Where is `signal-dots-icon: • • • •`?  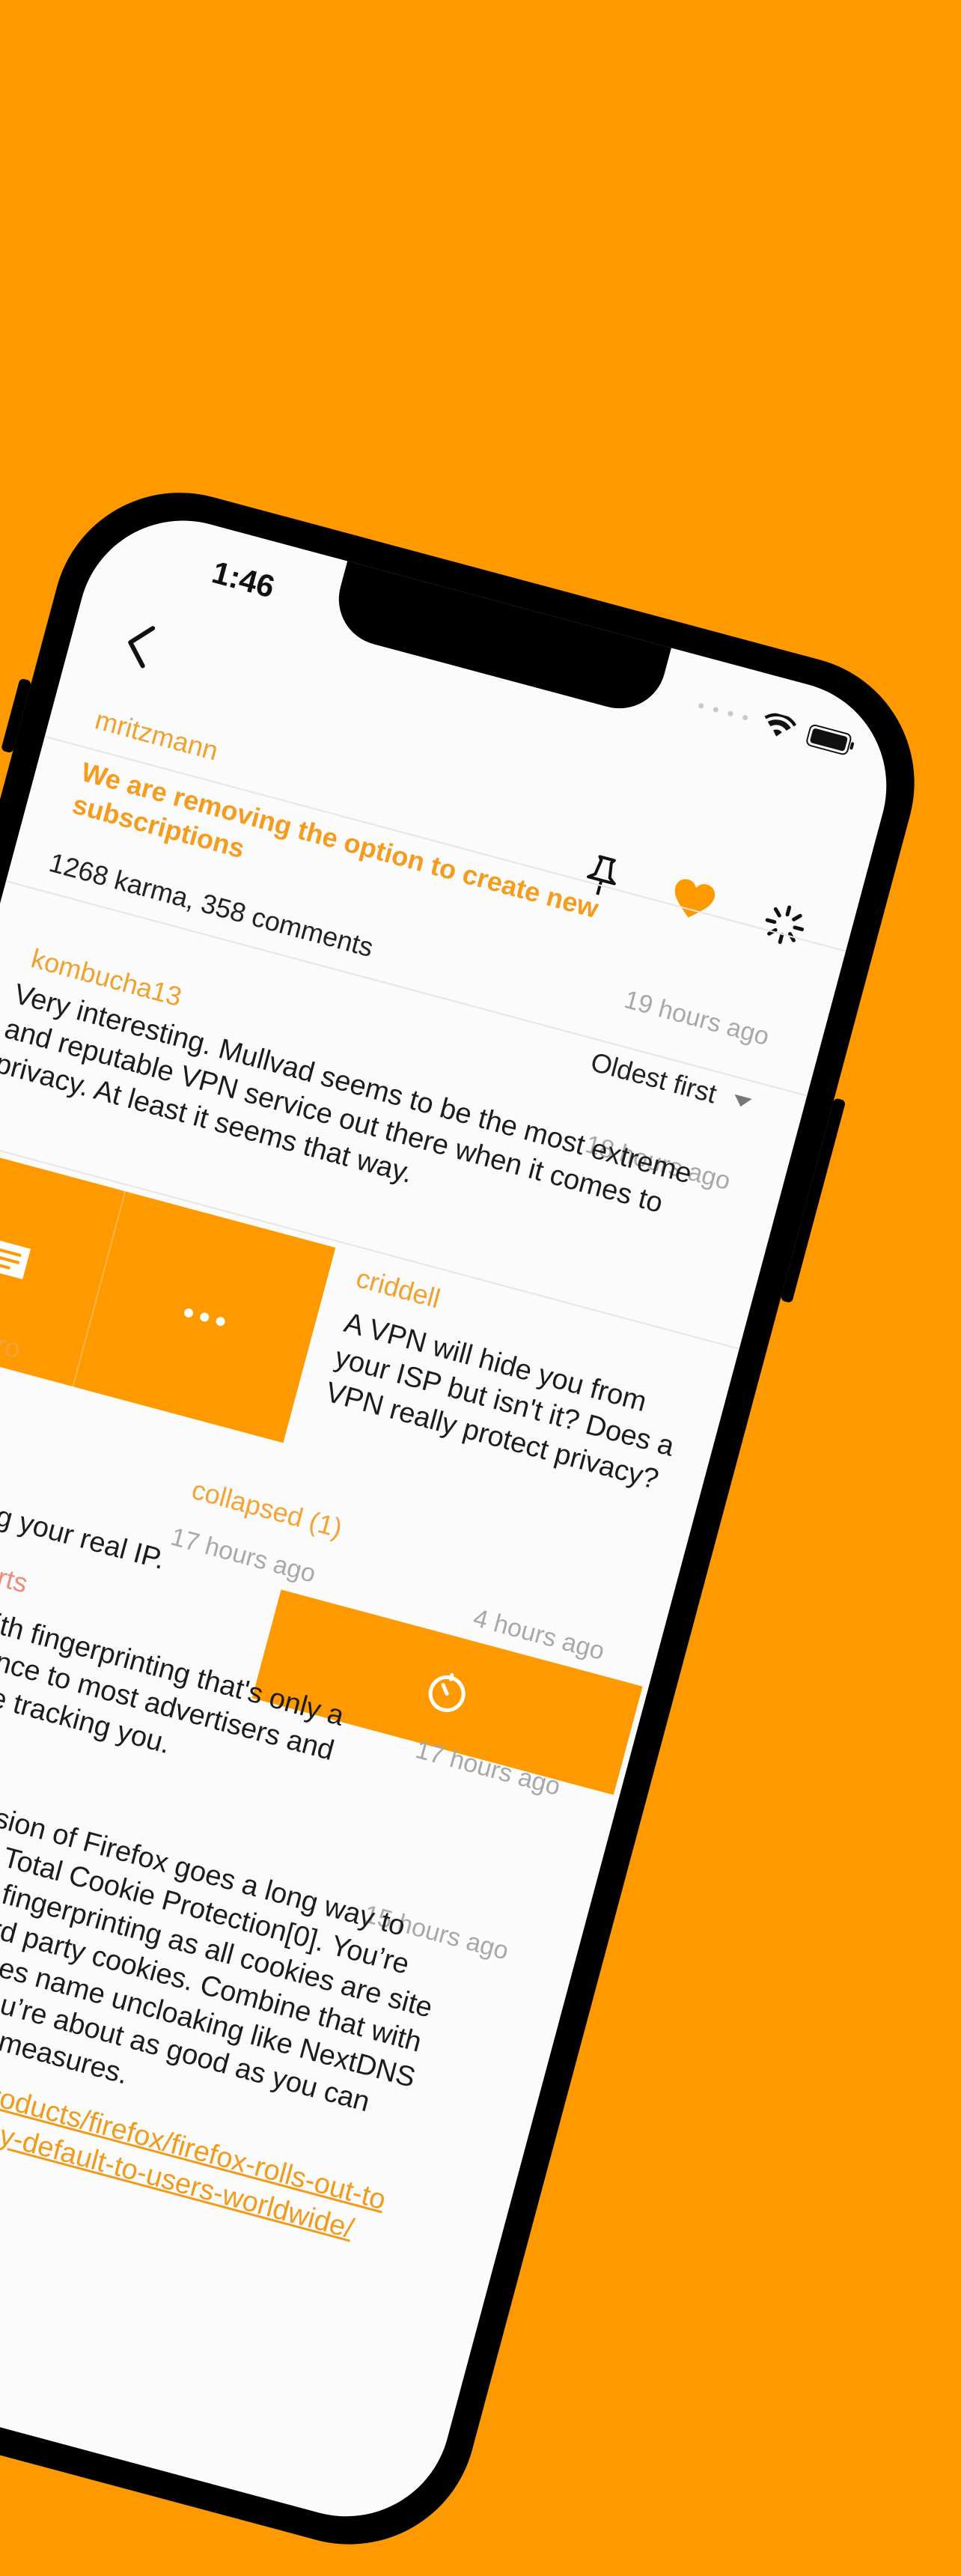 signal-dots-icon: • • • • is located at coordinates (725, 711).